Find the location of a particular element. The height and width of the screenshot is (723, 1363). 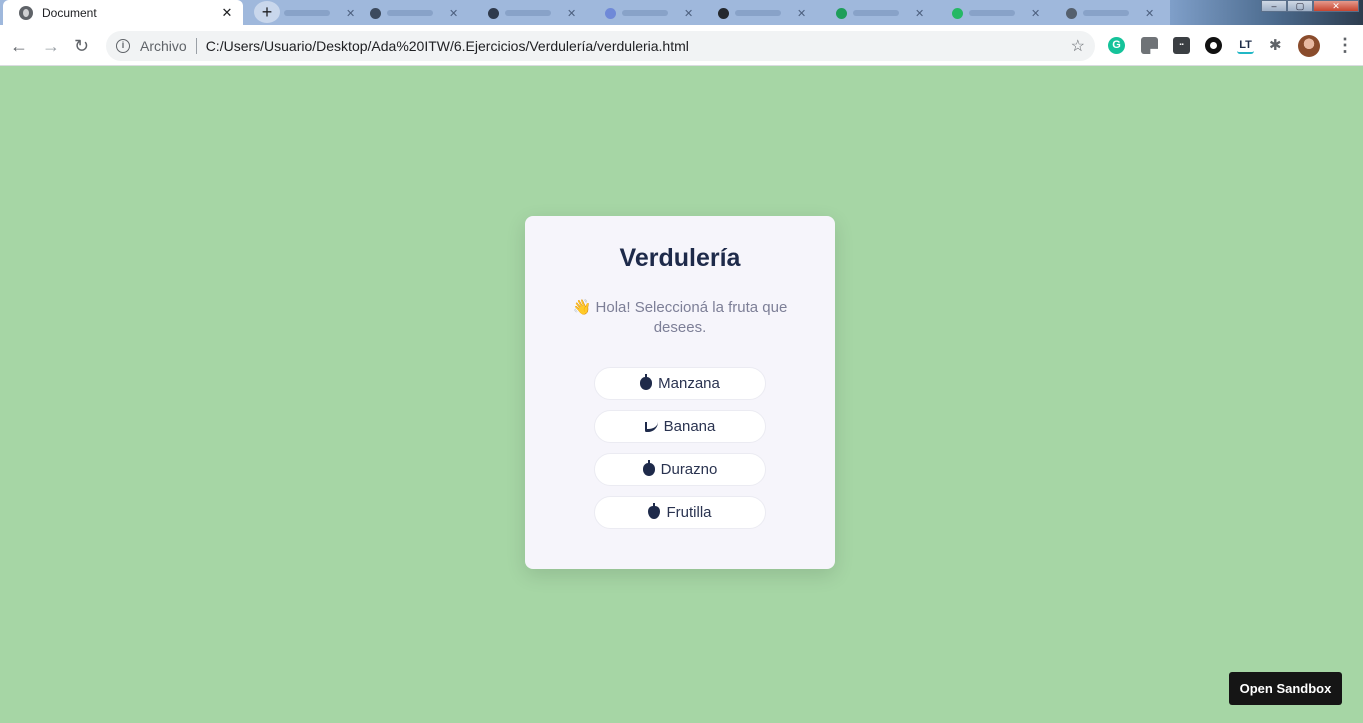

apple-icon is located at coordinates (646, 382).